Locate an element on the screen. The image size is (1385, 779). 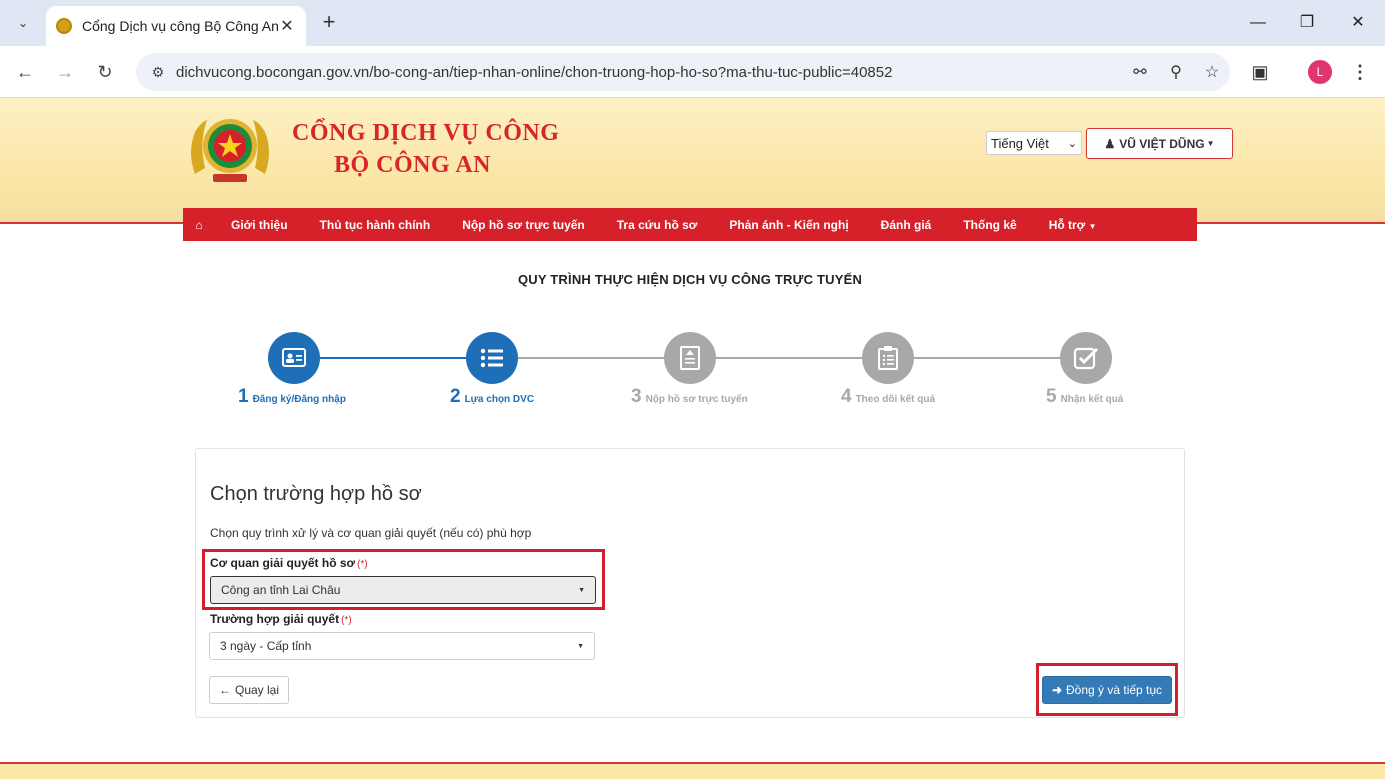
profile-avatar: L is located at coordinates (1320, 72).